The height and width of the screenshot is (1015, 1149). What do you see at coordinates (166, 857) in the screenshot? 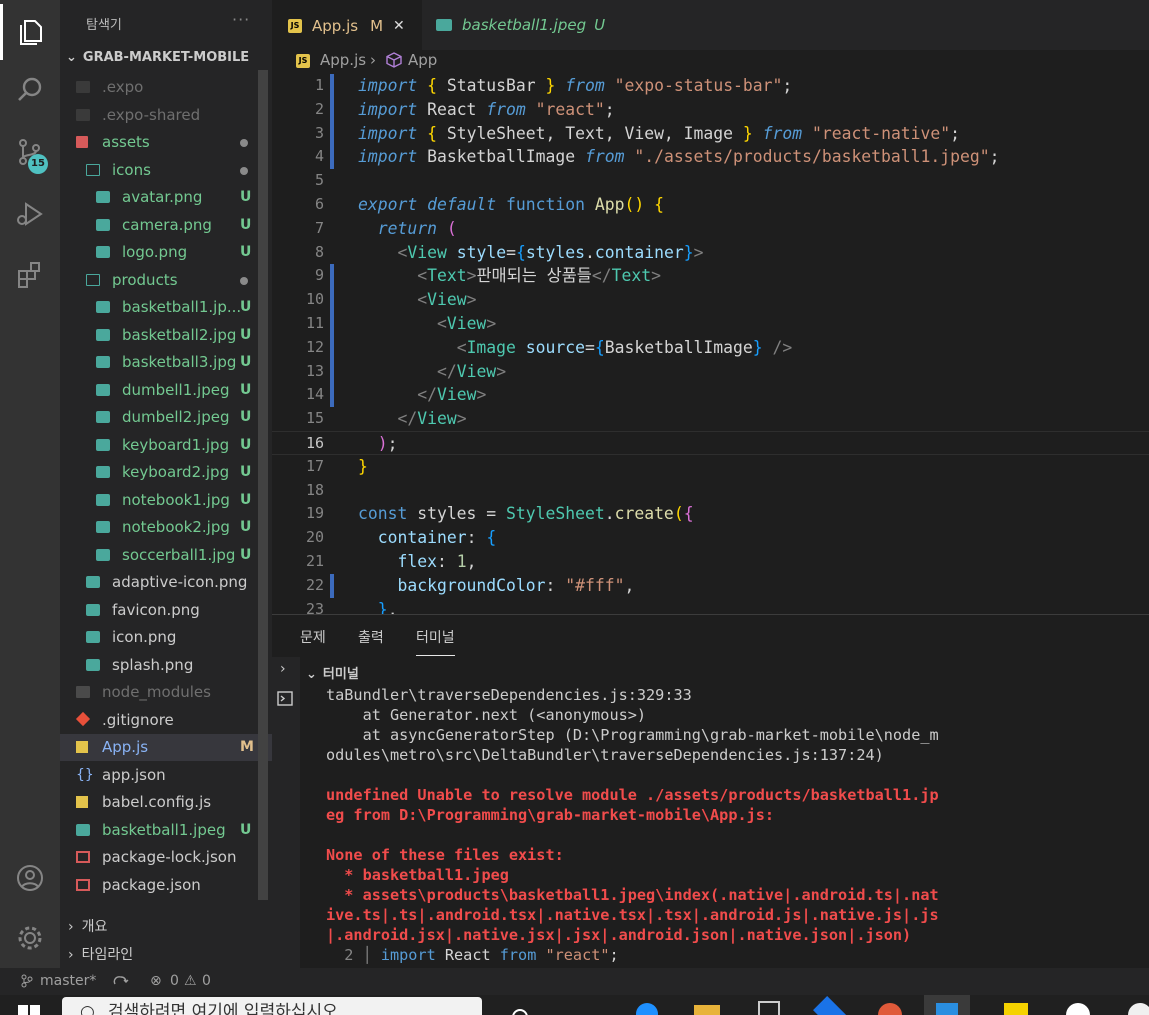
I see `tree-item: package-lock.json` at bounding box center [166, 857].